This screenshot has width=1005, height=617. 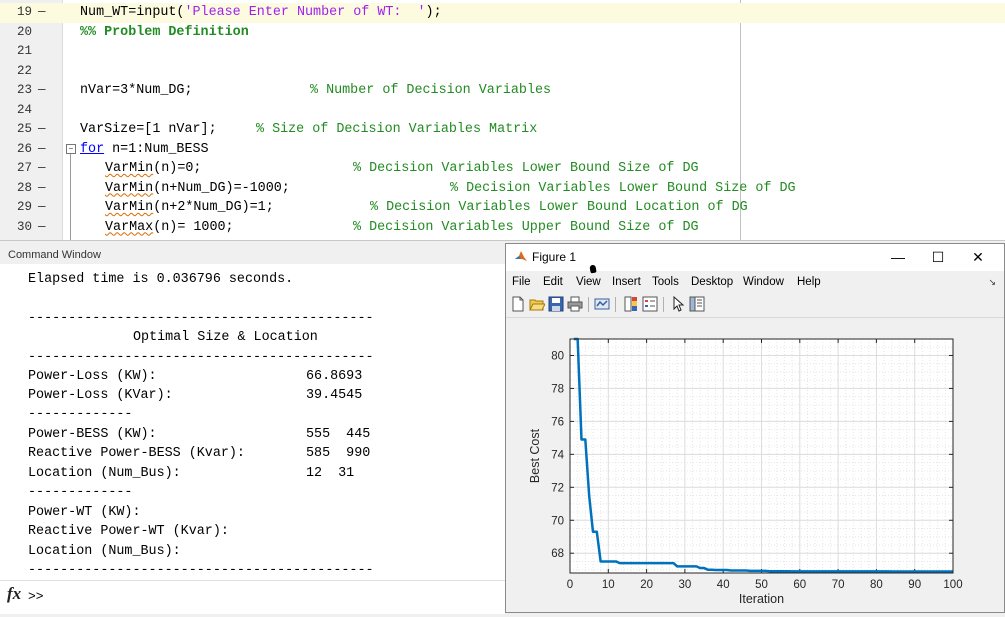 I want to click on power-bess-value: 555 445, so click(x=338, y=434).